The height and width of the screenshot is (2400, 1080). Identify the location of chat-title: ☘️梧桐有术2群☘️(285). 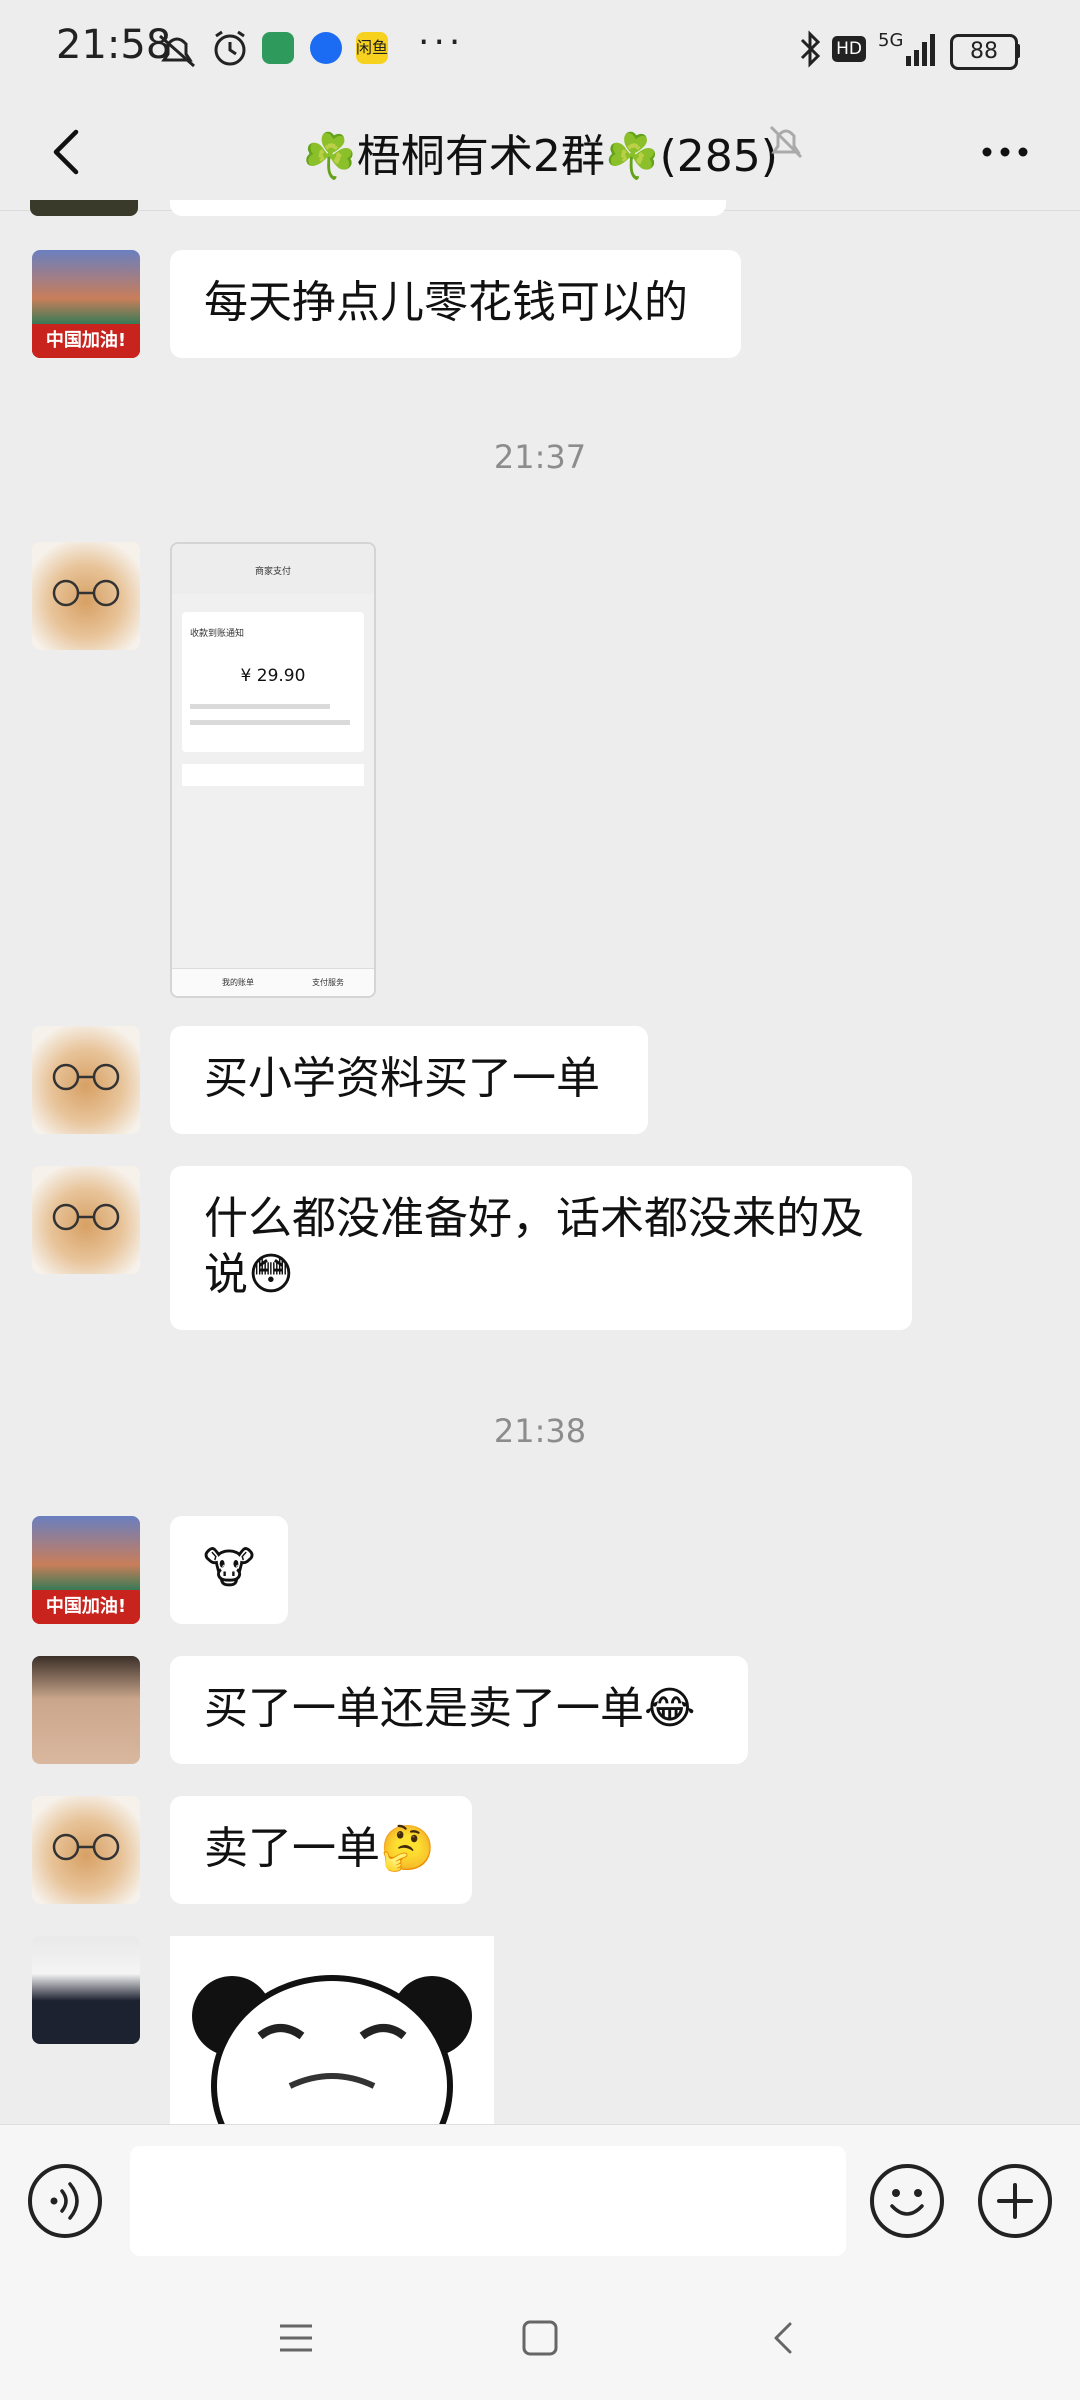
(540, 156).